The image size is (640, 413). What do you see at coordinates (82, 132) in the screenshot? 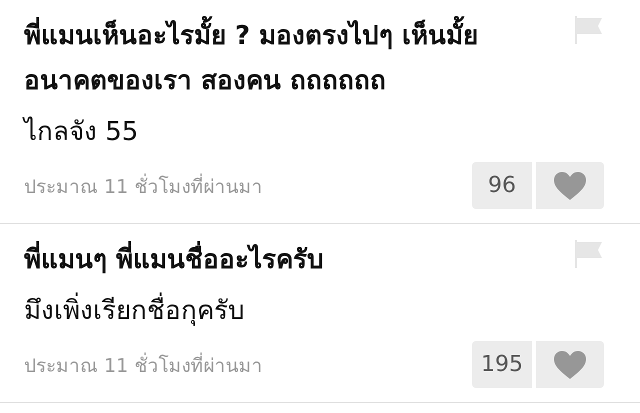
I see `answer-text: ไกลจัง 55` at bounding box center [82, 132].